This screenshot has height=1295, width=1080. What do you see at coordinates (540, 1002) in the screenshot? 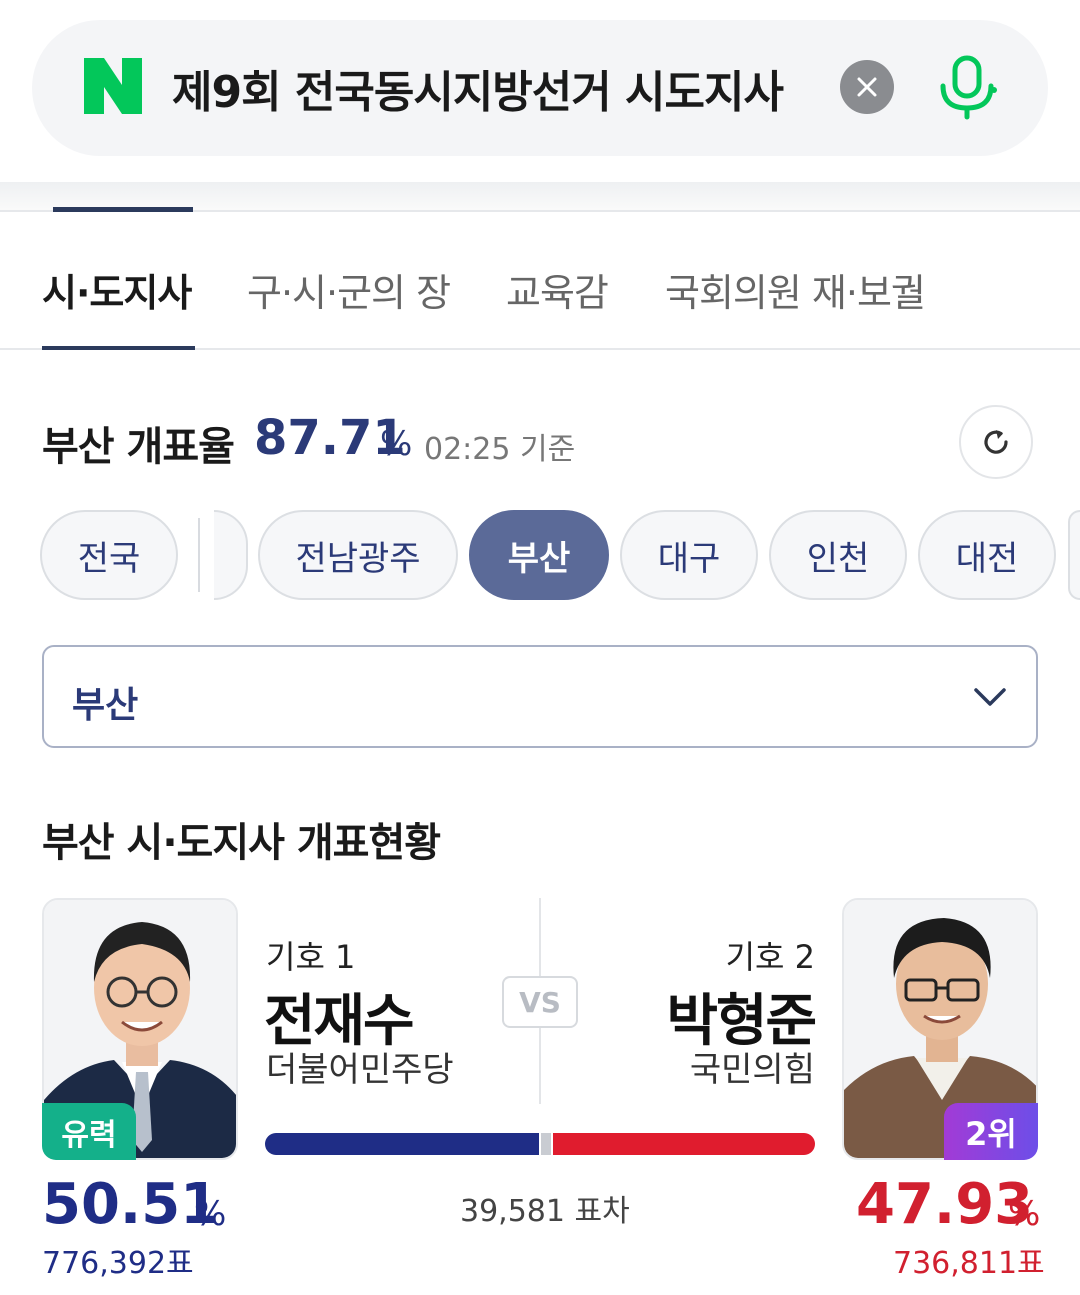
I see `vs-badge: VS` at bounding box center [540, 1002].